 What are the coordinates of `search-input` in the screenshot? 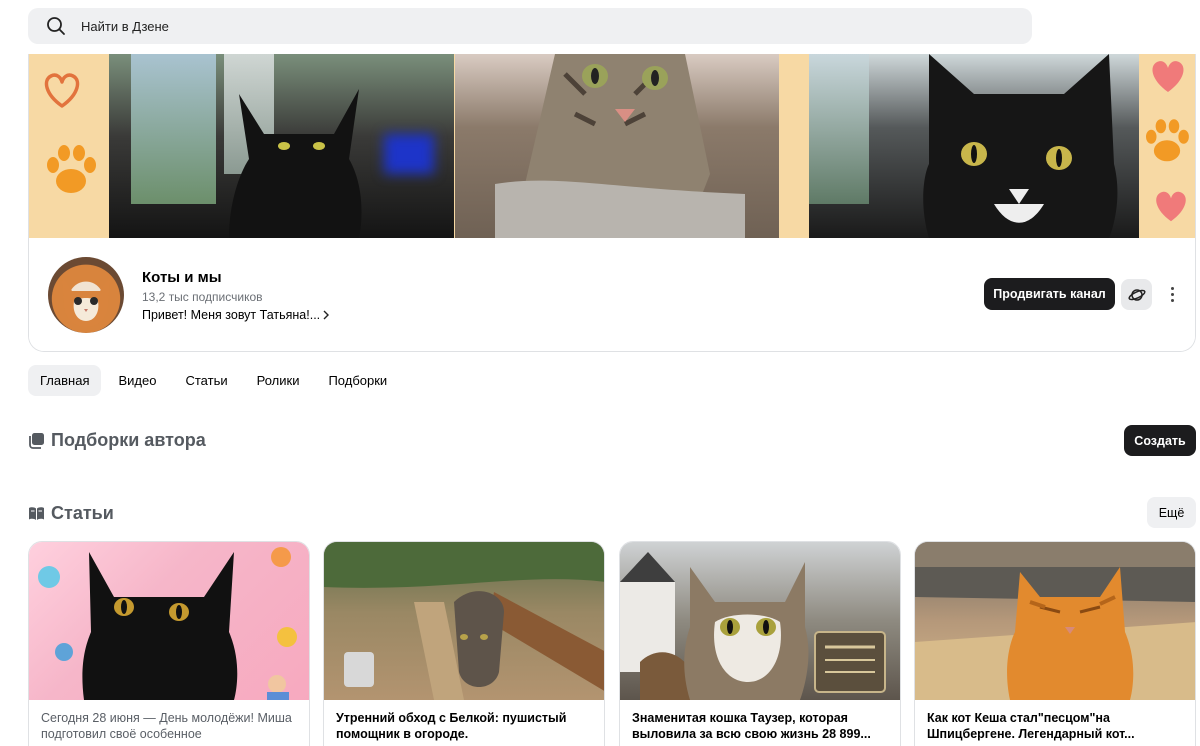 It's located at (381, 26).